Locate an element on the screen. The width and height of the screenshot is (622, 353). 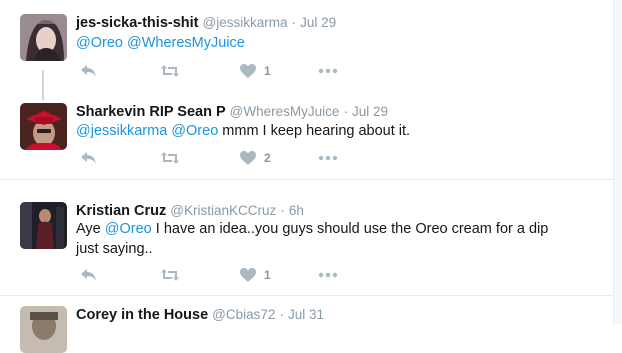
tweet-header: Kristian Cruz @KristianKCCruz · 6h is located at coordinates (190, 211).